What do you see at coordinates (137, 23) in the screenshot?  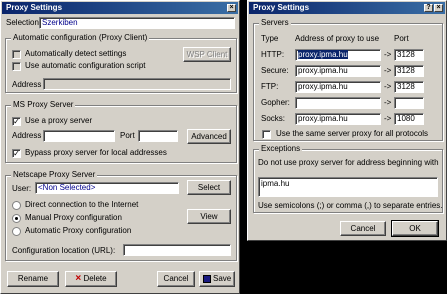 I see `selection-field: Szerkiben` at bounding box center [137, 23].